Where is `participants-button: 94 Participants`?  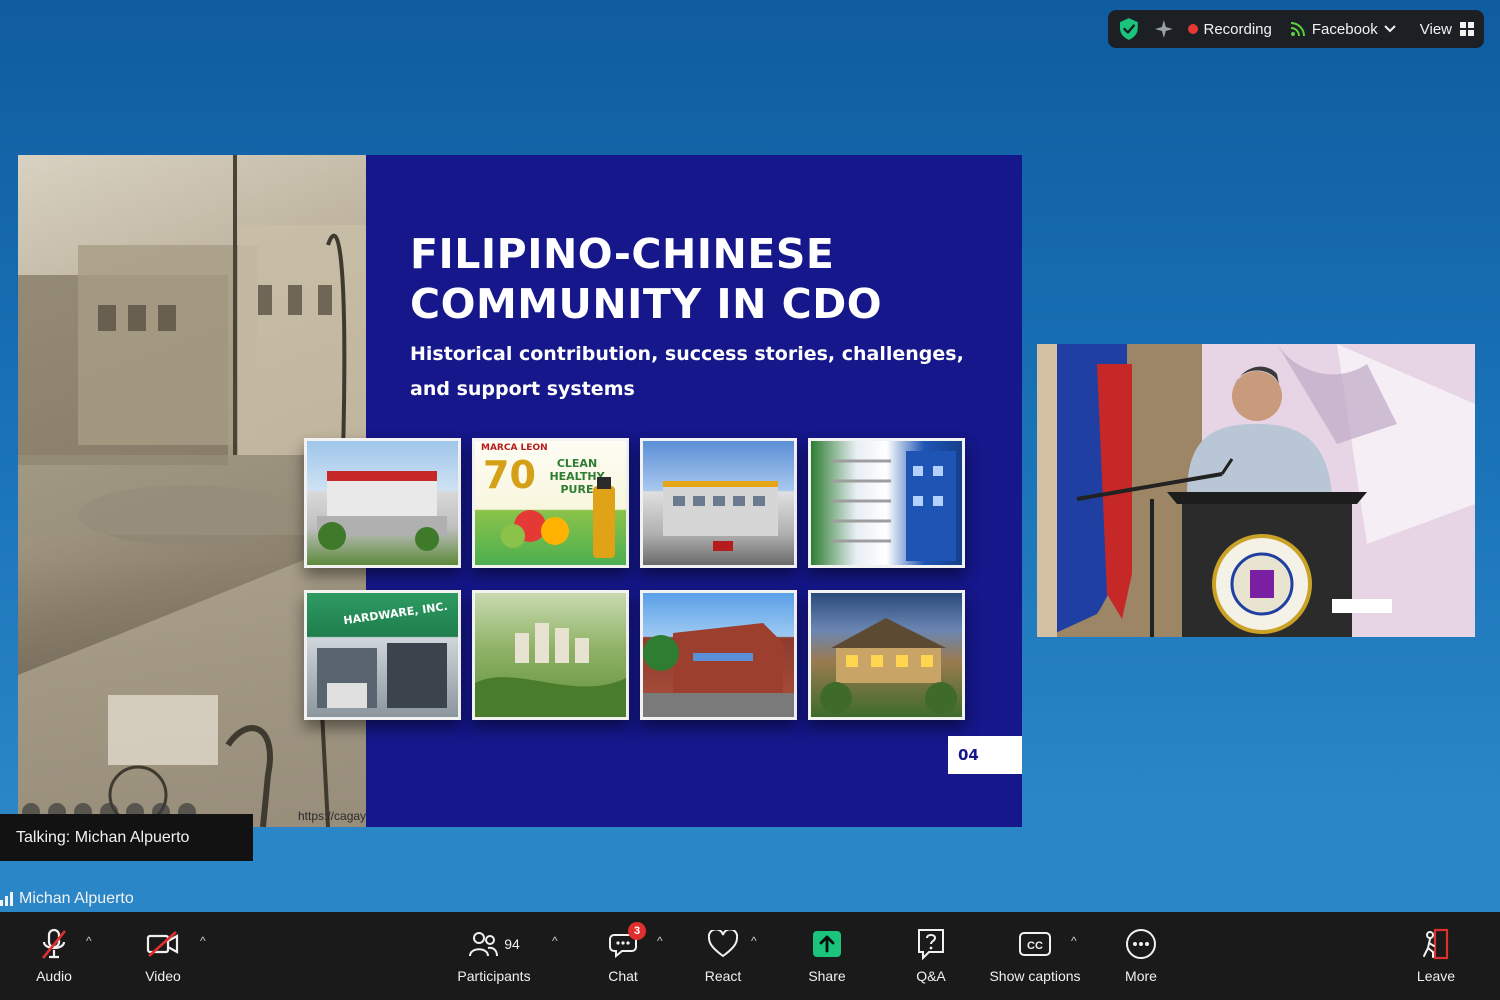
participants-button: 94 Participants is located at coordinates (494, 956).